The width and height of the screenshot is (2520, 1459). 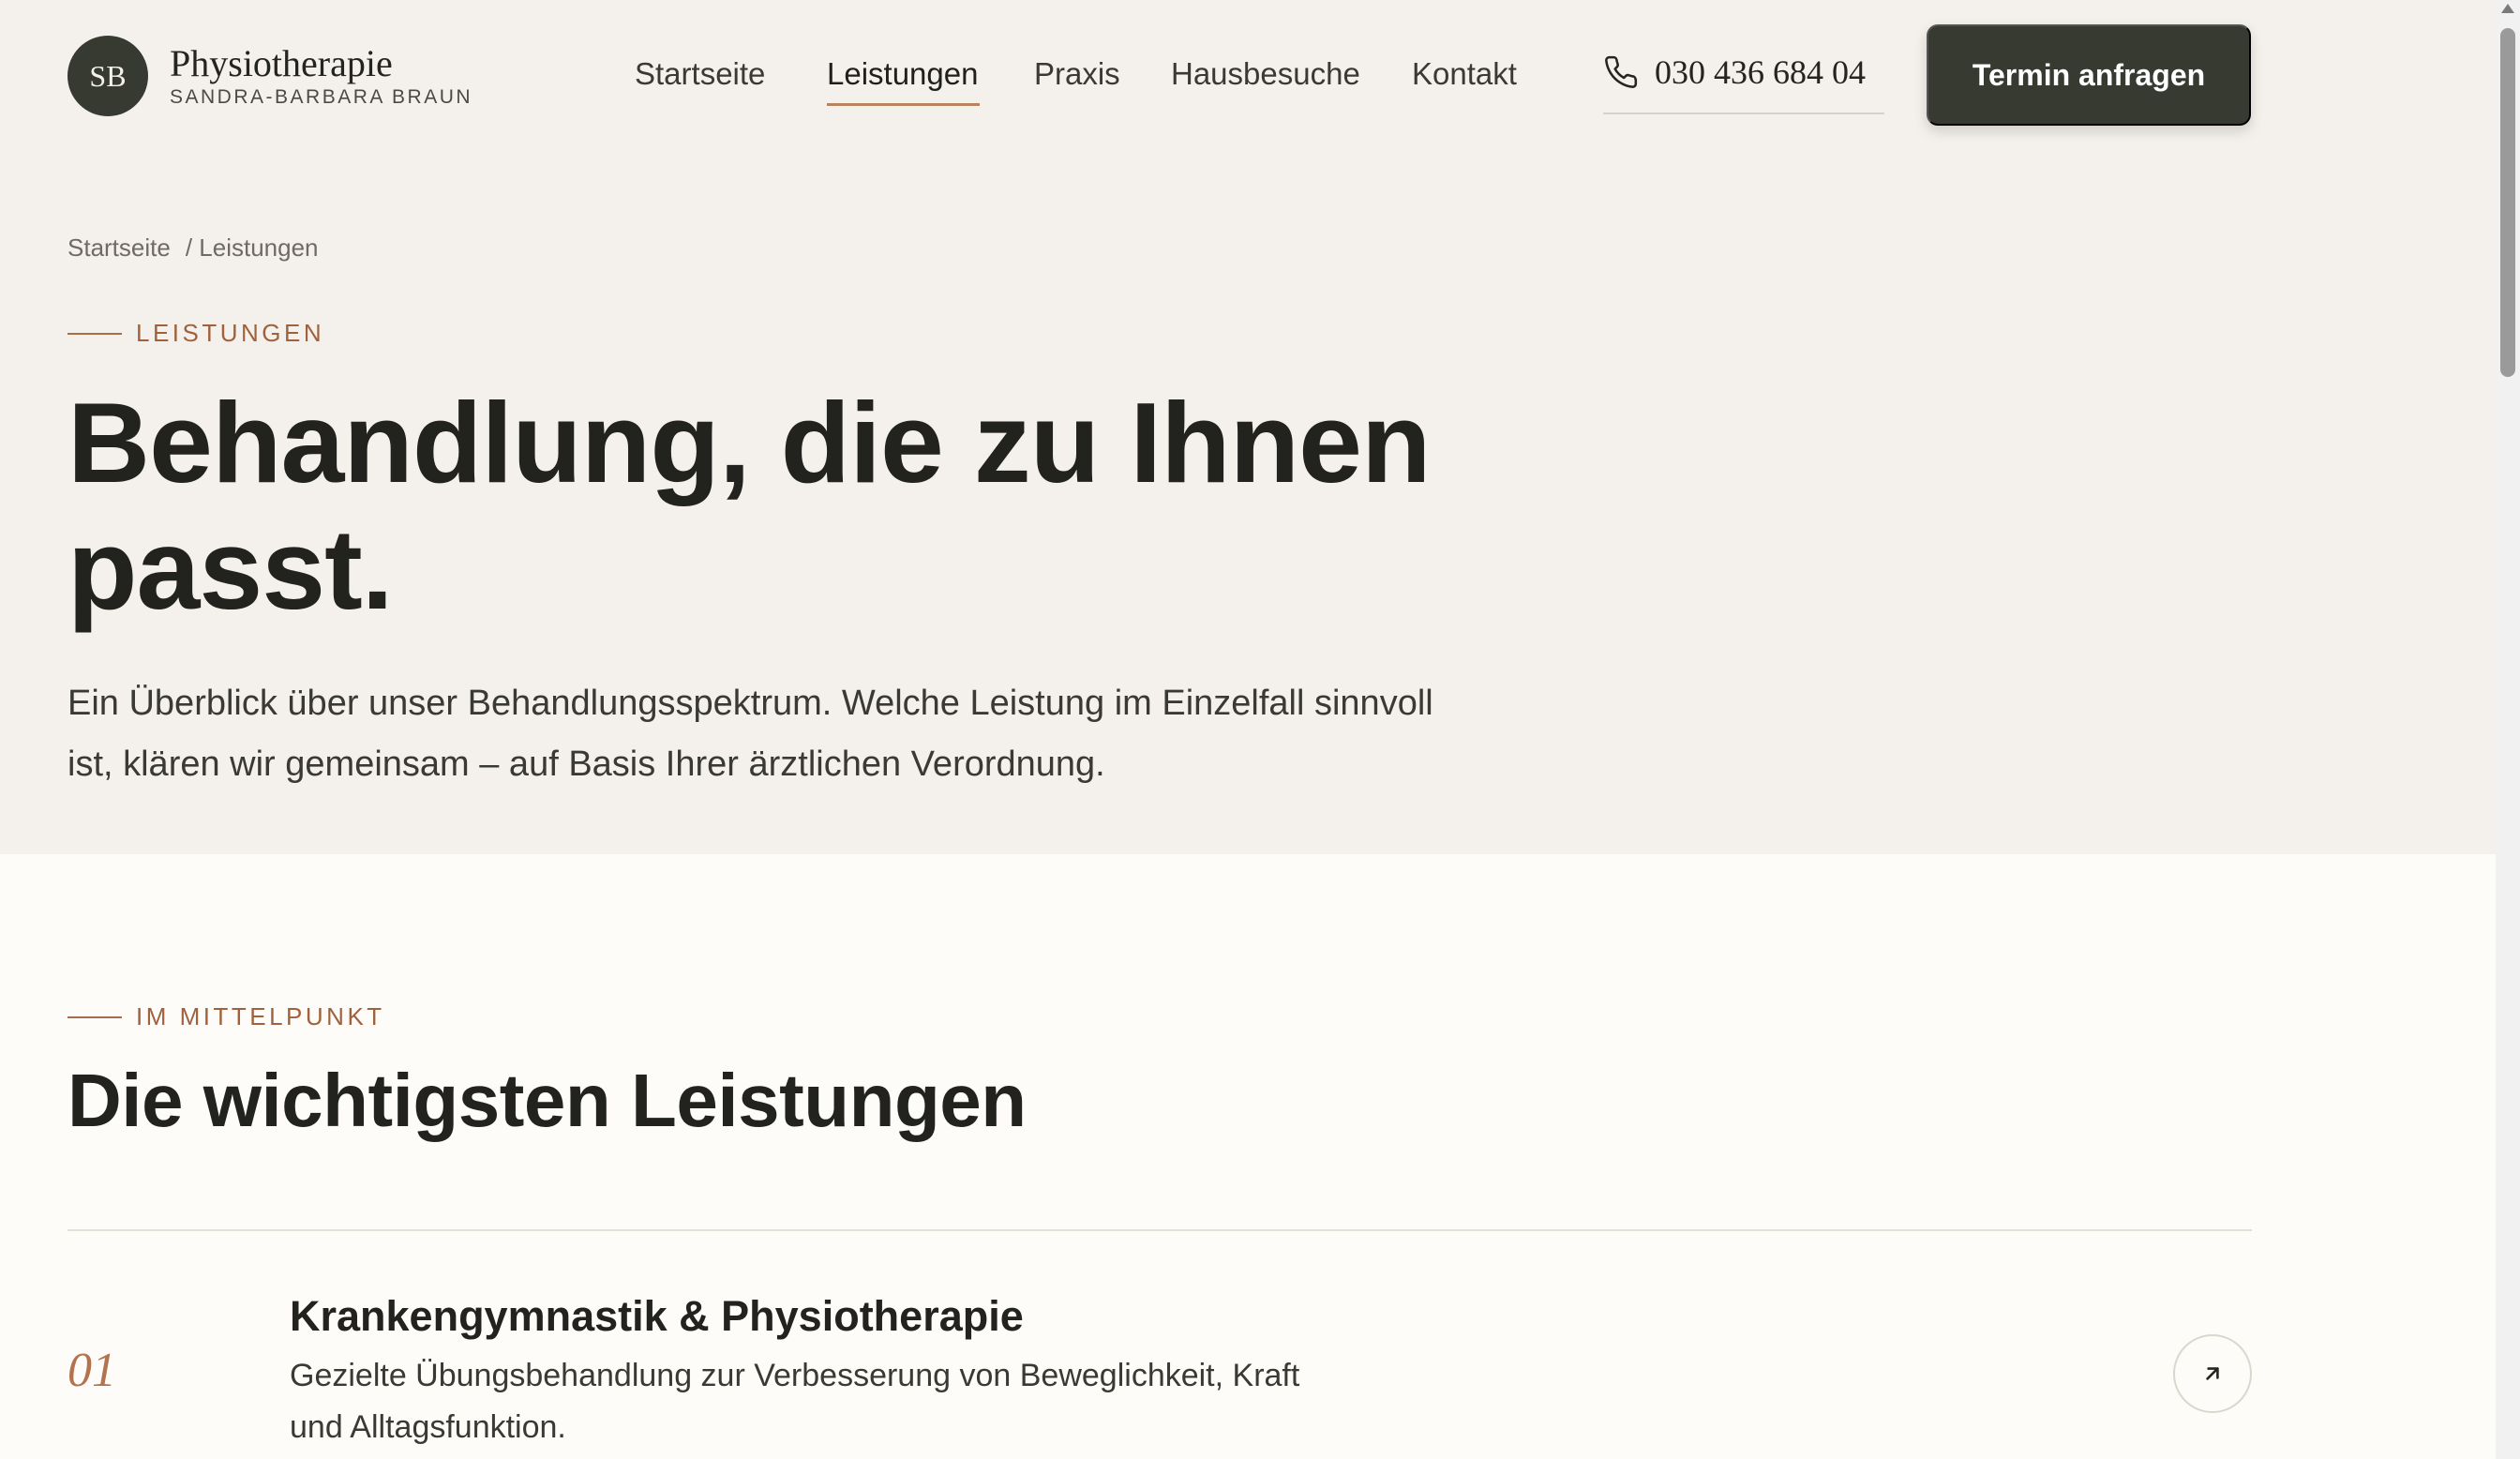 What do you see at coordinates (1077, 74) in the screenshot?
I see `nav-item-praxis: Praxis` at bounding box center [1077, 74].